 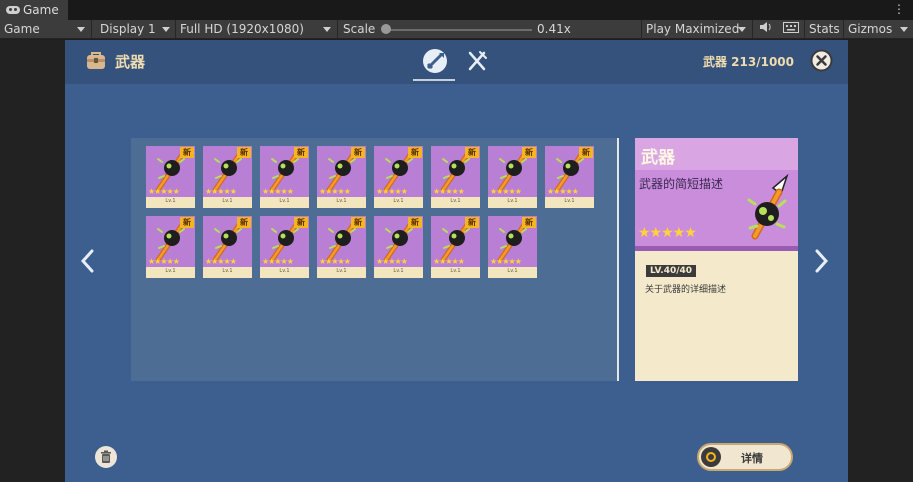 What do you see at coordinates (45, 29) in the screenshot?
I see `view-type-dropdown: Game` at bounding box center [45, 29].